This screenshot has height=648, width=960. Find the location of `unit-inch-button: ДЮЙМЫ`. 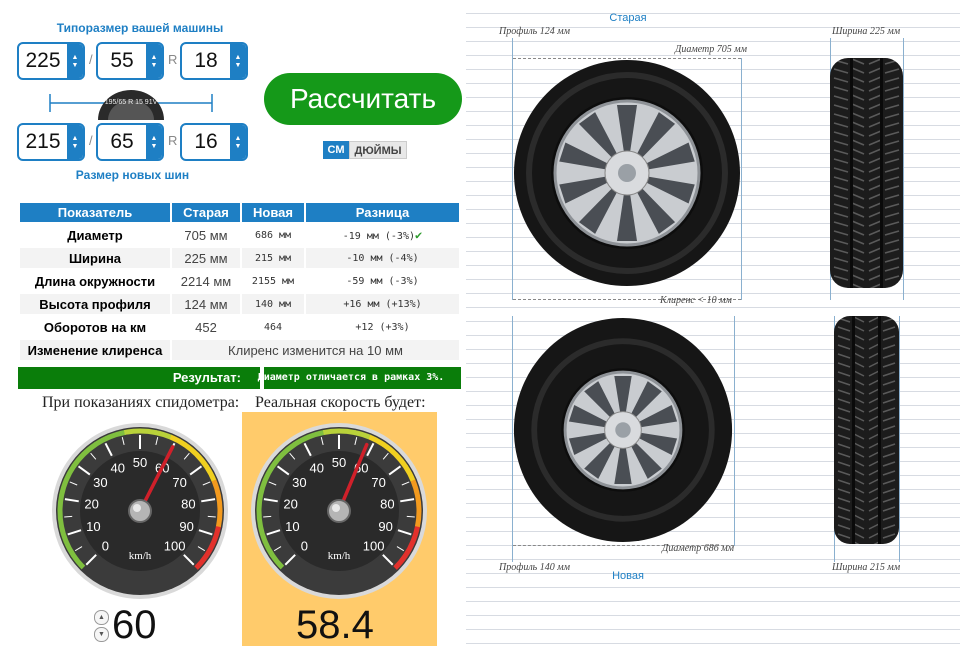

unit-inch-button: ДЮЙМЫ is located at coordinates (378, 150).